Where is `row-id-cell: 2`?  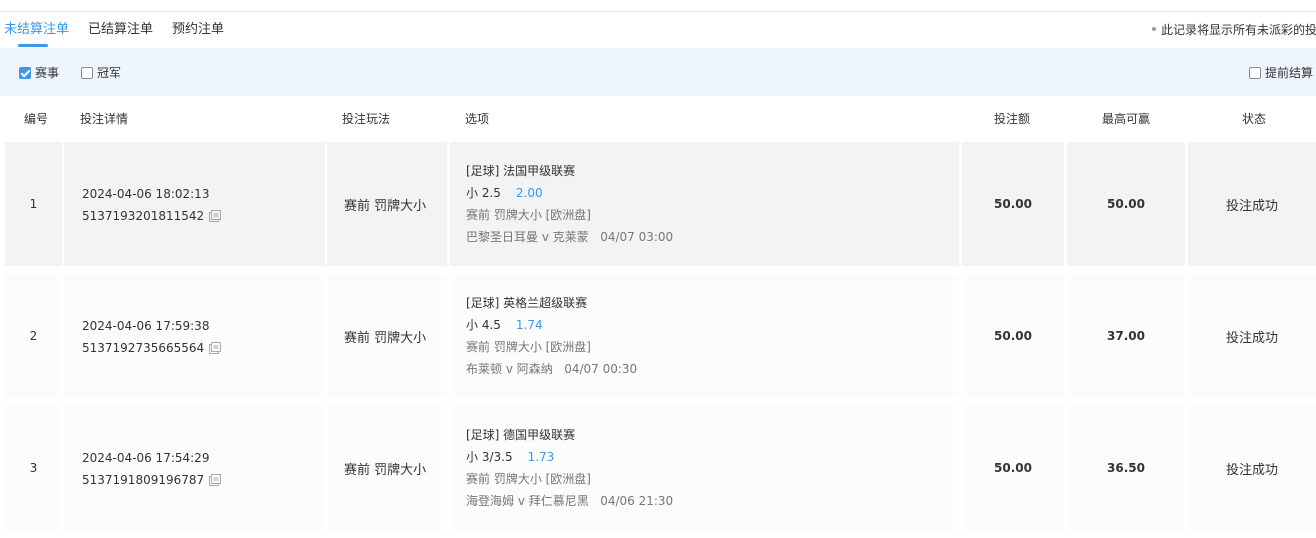
row-id-cell: 2 is located at coordinates (33, 336).